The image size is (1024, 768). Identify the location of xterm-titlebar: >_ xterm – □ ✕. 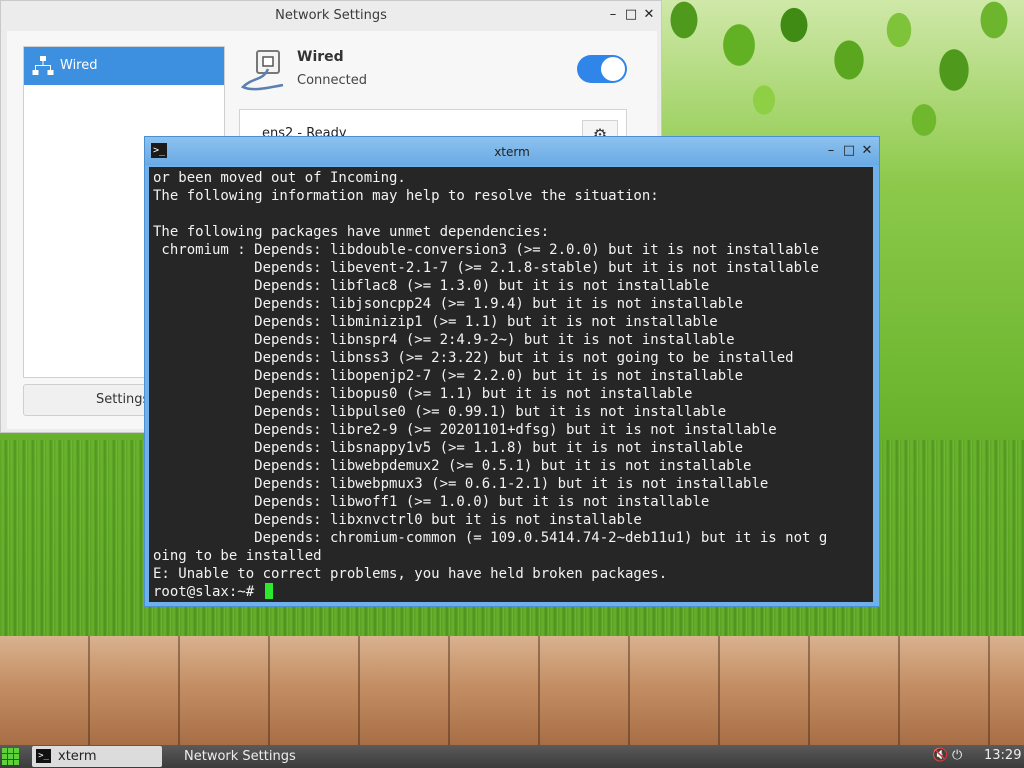
(512, 151).